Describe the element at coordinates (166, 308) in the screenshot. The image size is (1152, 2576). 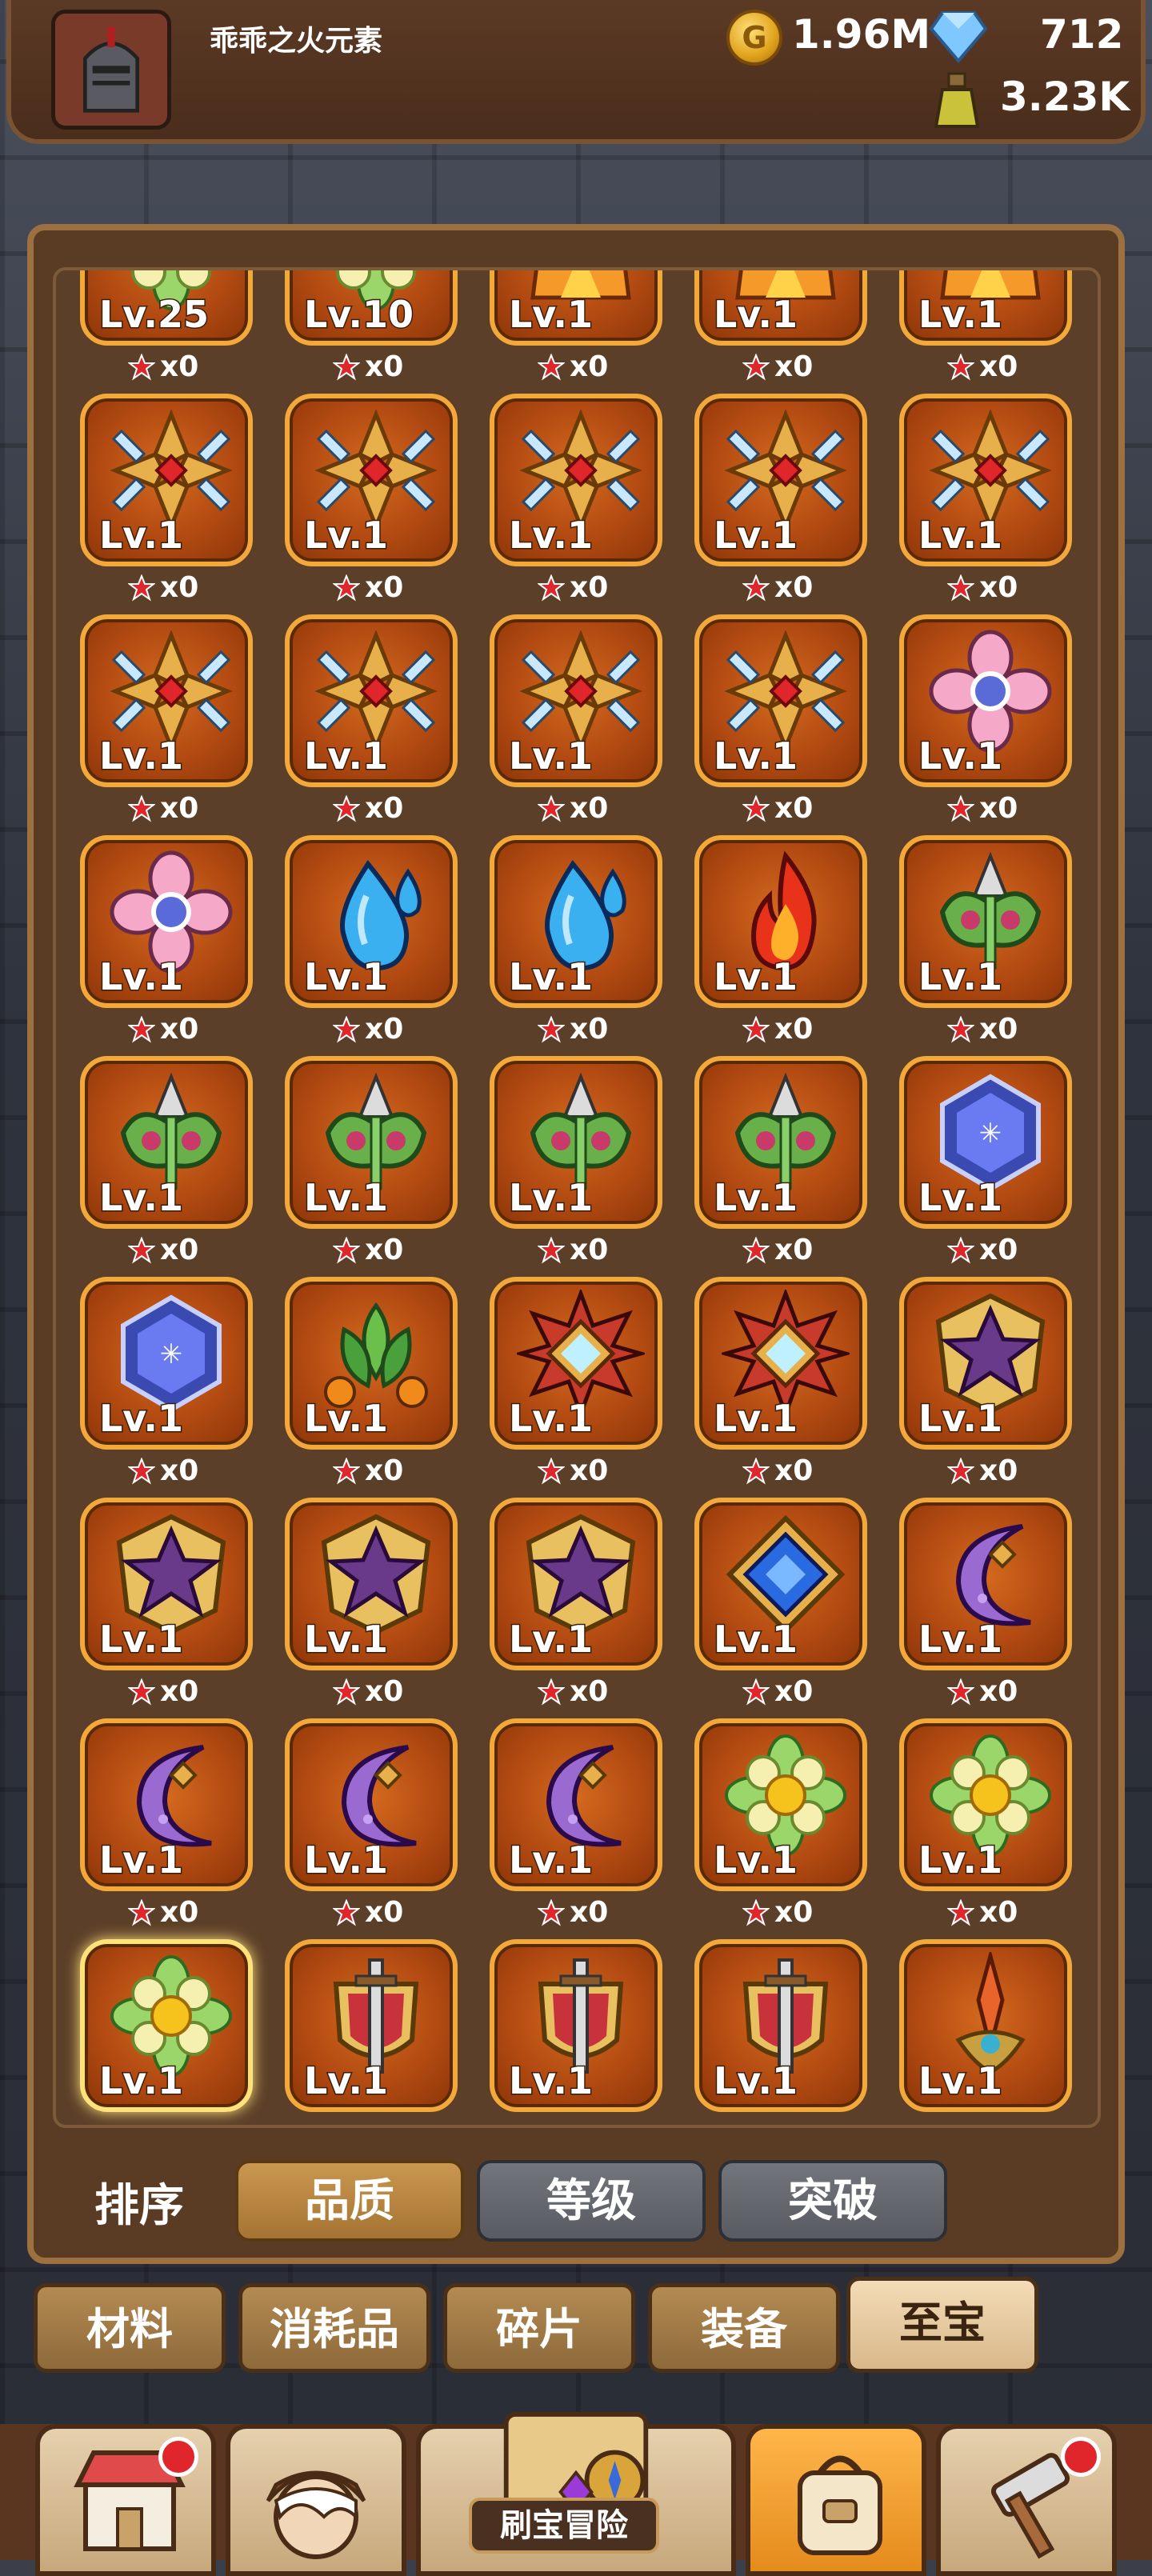
I see `item-tile: Lv.25` at that location.